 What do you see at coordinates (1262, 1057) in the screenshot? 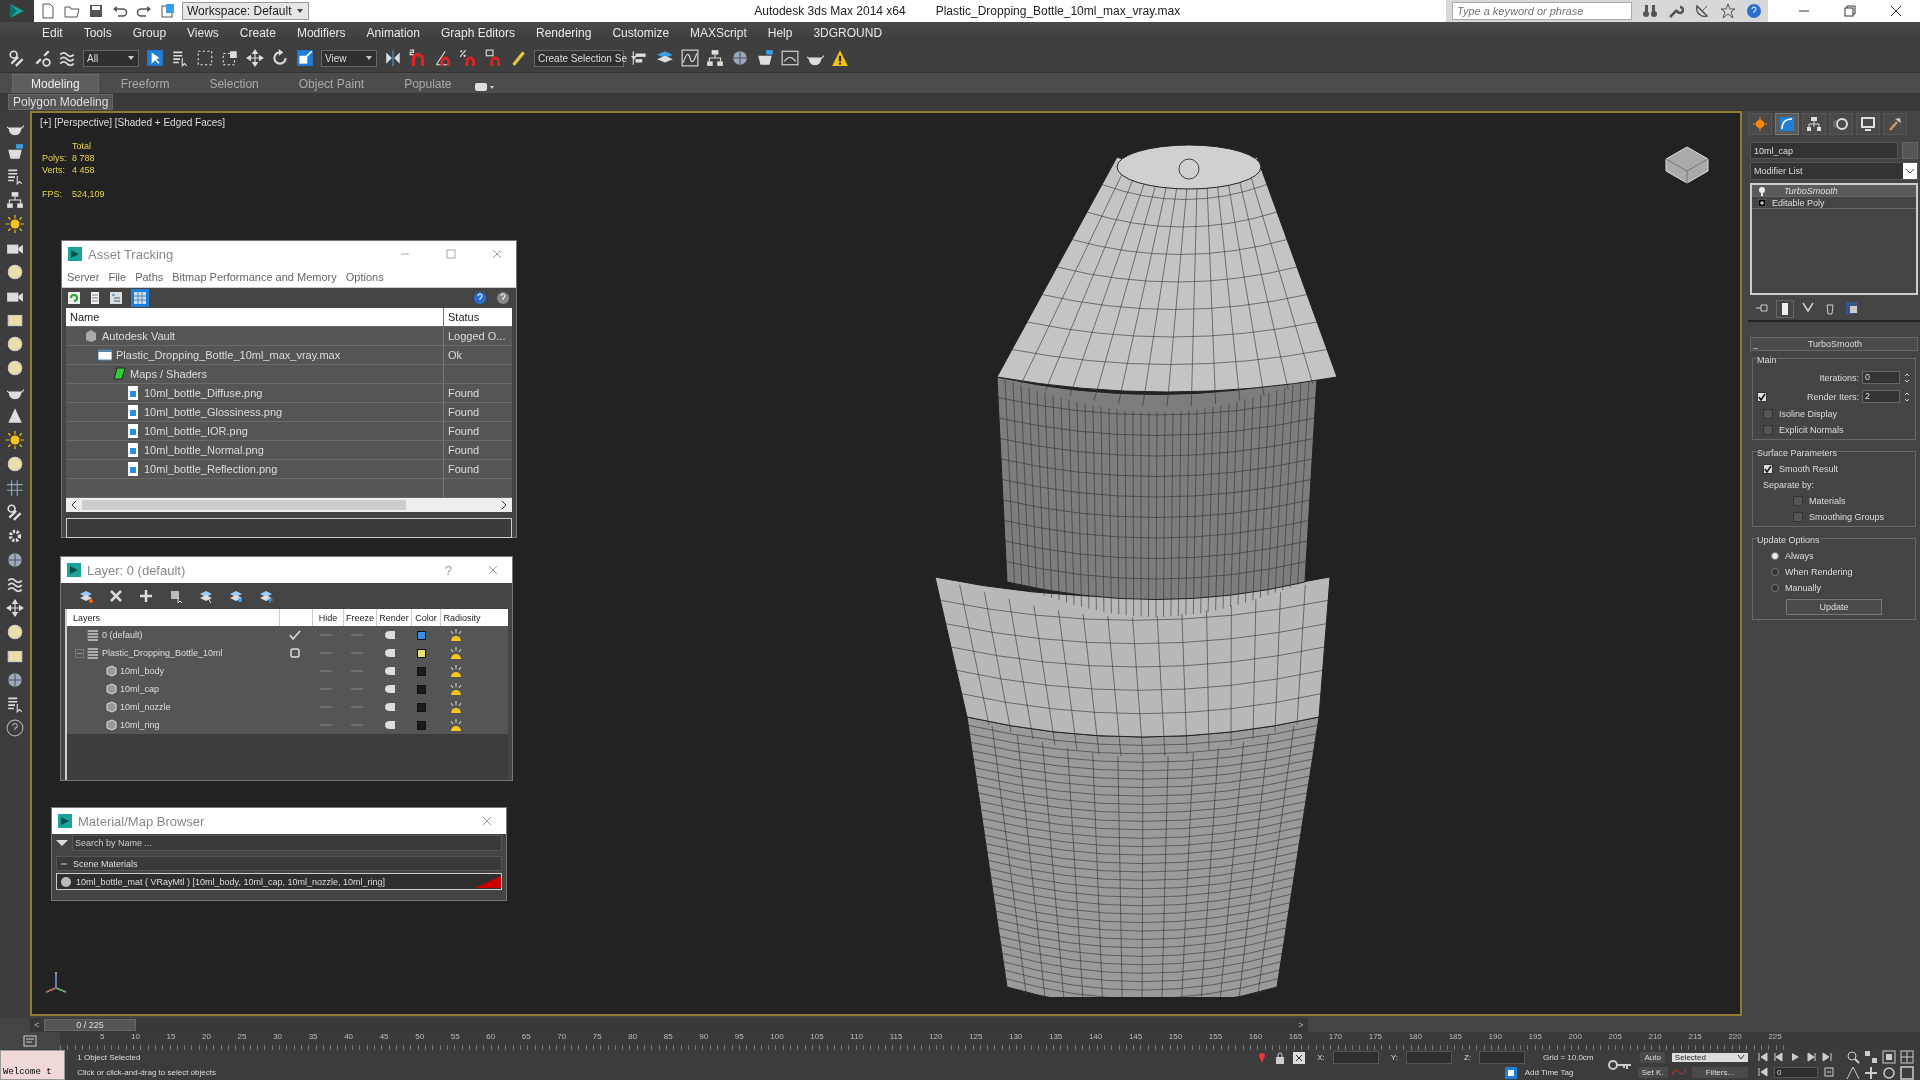
I see `isolate-pin-icon` at bounding box center [1262, 1057].